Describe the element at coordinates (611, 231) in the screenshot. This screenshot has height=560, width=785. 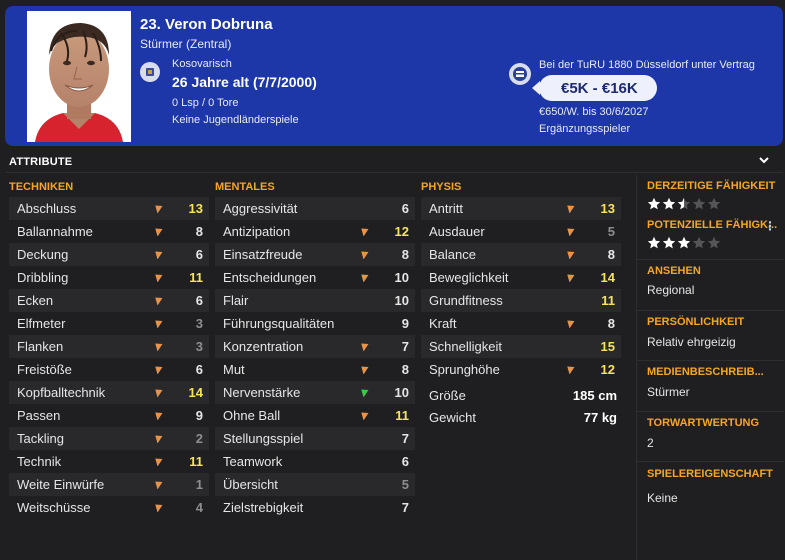
I see `attribute-value: 5` at that location.